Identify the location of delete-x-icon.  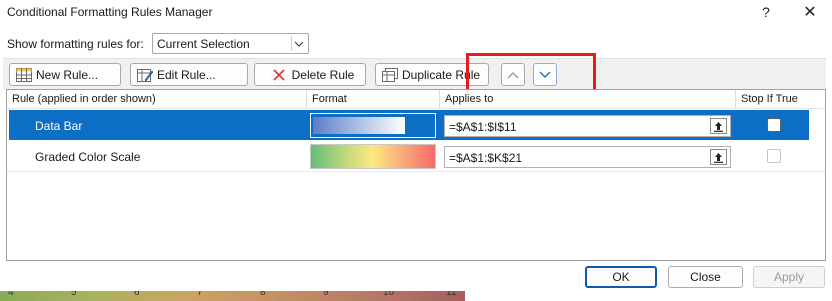
(280, 75).